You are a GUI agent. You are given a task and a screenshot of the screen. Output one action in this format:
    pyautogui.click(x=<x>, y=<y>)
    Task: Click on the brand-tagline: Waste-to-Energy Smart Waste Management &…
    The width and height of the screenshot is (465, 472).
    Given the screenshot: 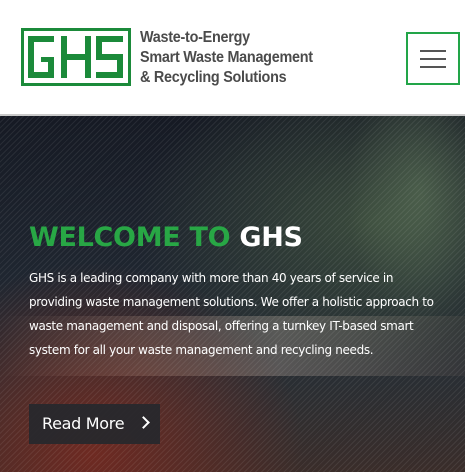 What is the action you would take?
    pyautogui.click(x=234, y=58)
    